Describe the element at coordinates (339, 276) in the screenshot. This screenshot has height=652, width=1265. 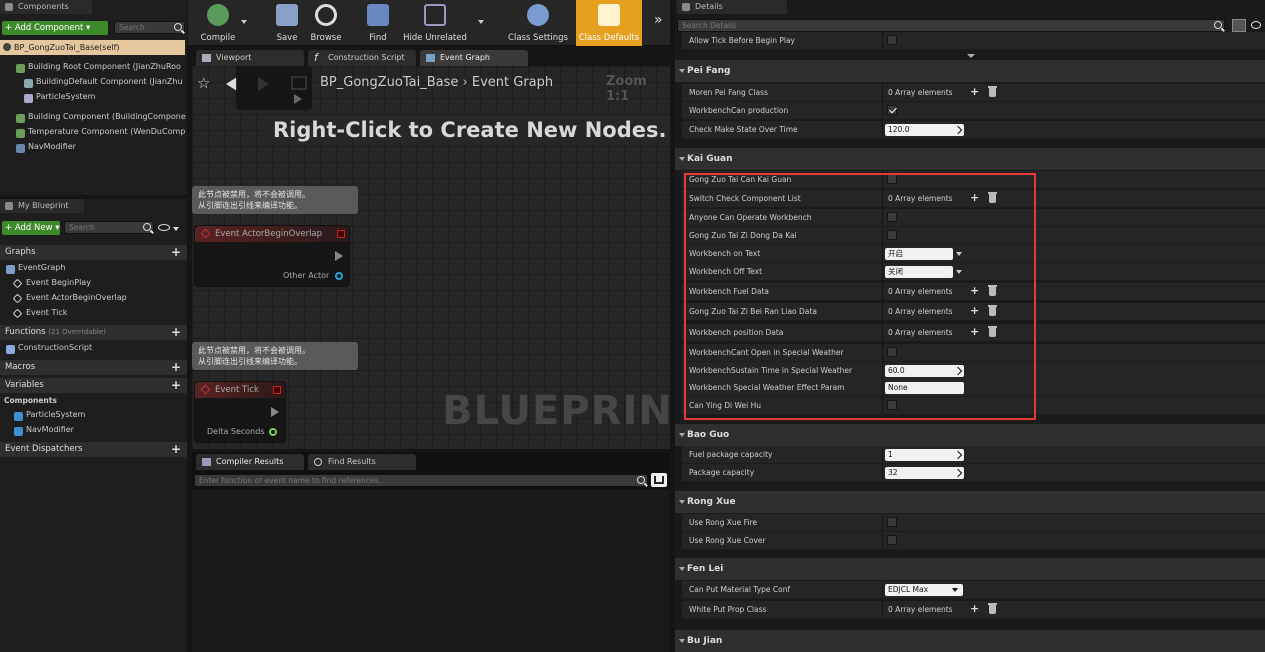
I see `other-actor-pin` at that location.